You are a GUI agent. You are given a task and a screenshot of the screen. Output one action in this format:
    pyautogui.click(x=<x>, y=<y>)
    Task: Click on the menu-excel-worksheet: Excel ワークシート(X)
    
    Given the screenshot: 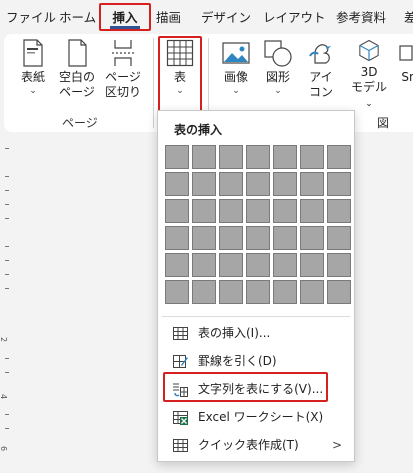 What is the action you would take?
    pyautogui.click(x=256, y=417)
    